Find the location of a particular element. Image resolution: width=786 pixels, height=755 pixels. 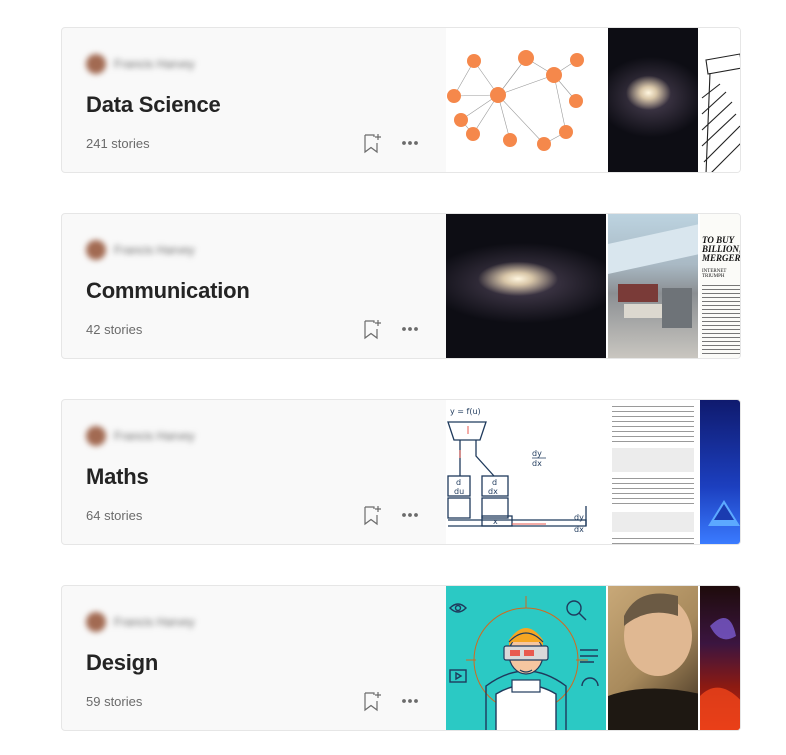

sketch-thumbnail is located at coordinates (719, 100).